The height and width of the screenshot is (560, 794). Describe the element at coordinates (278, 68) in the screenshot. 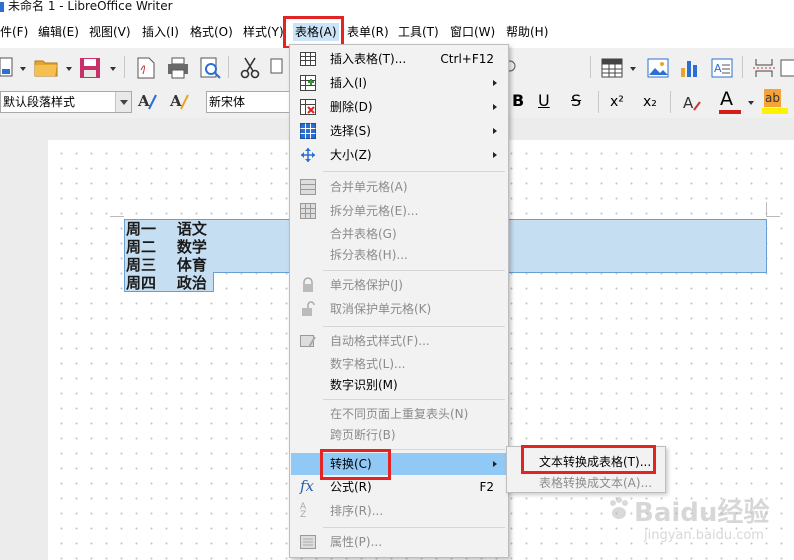

I see `copy-icon` at that location.